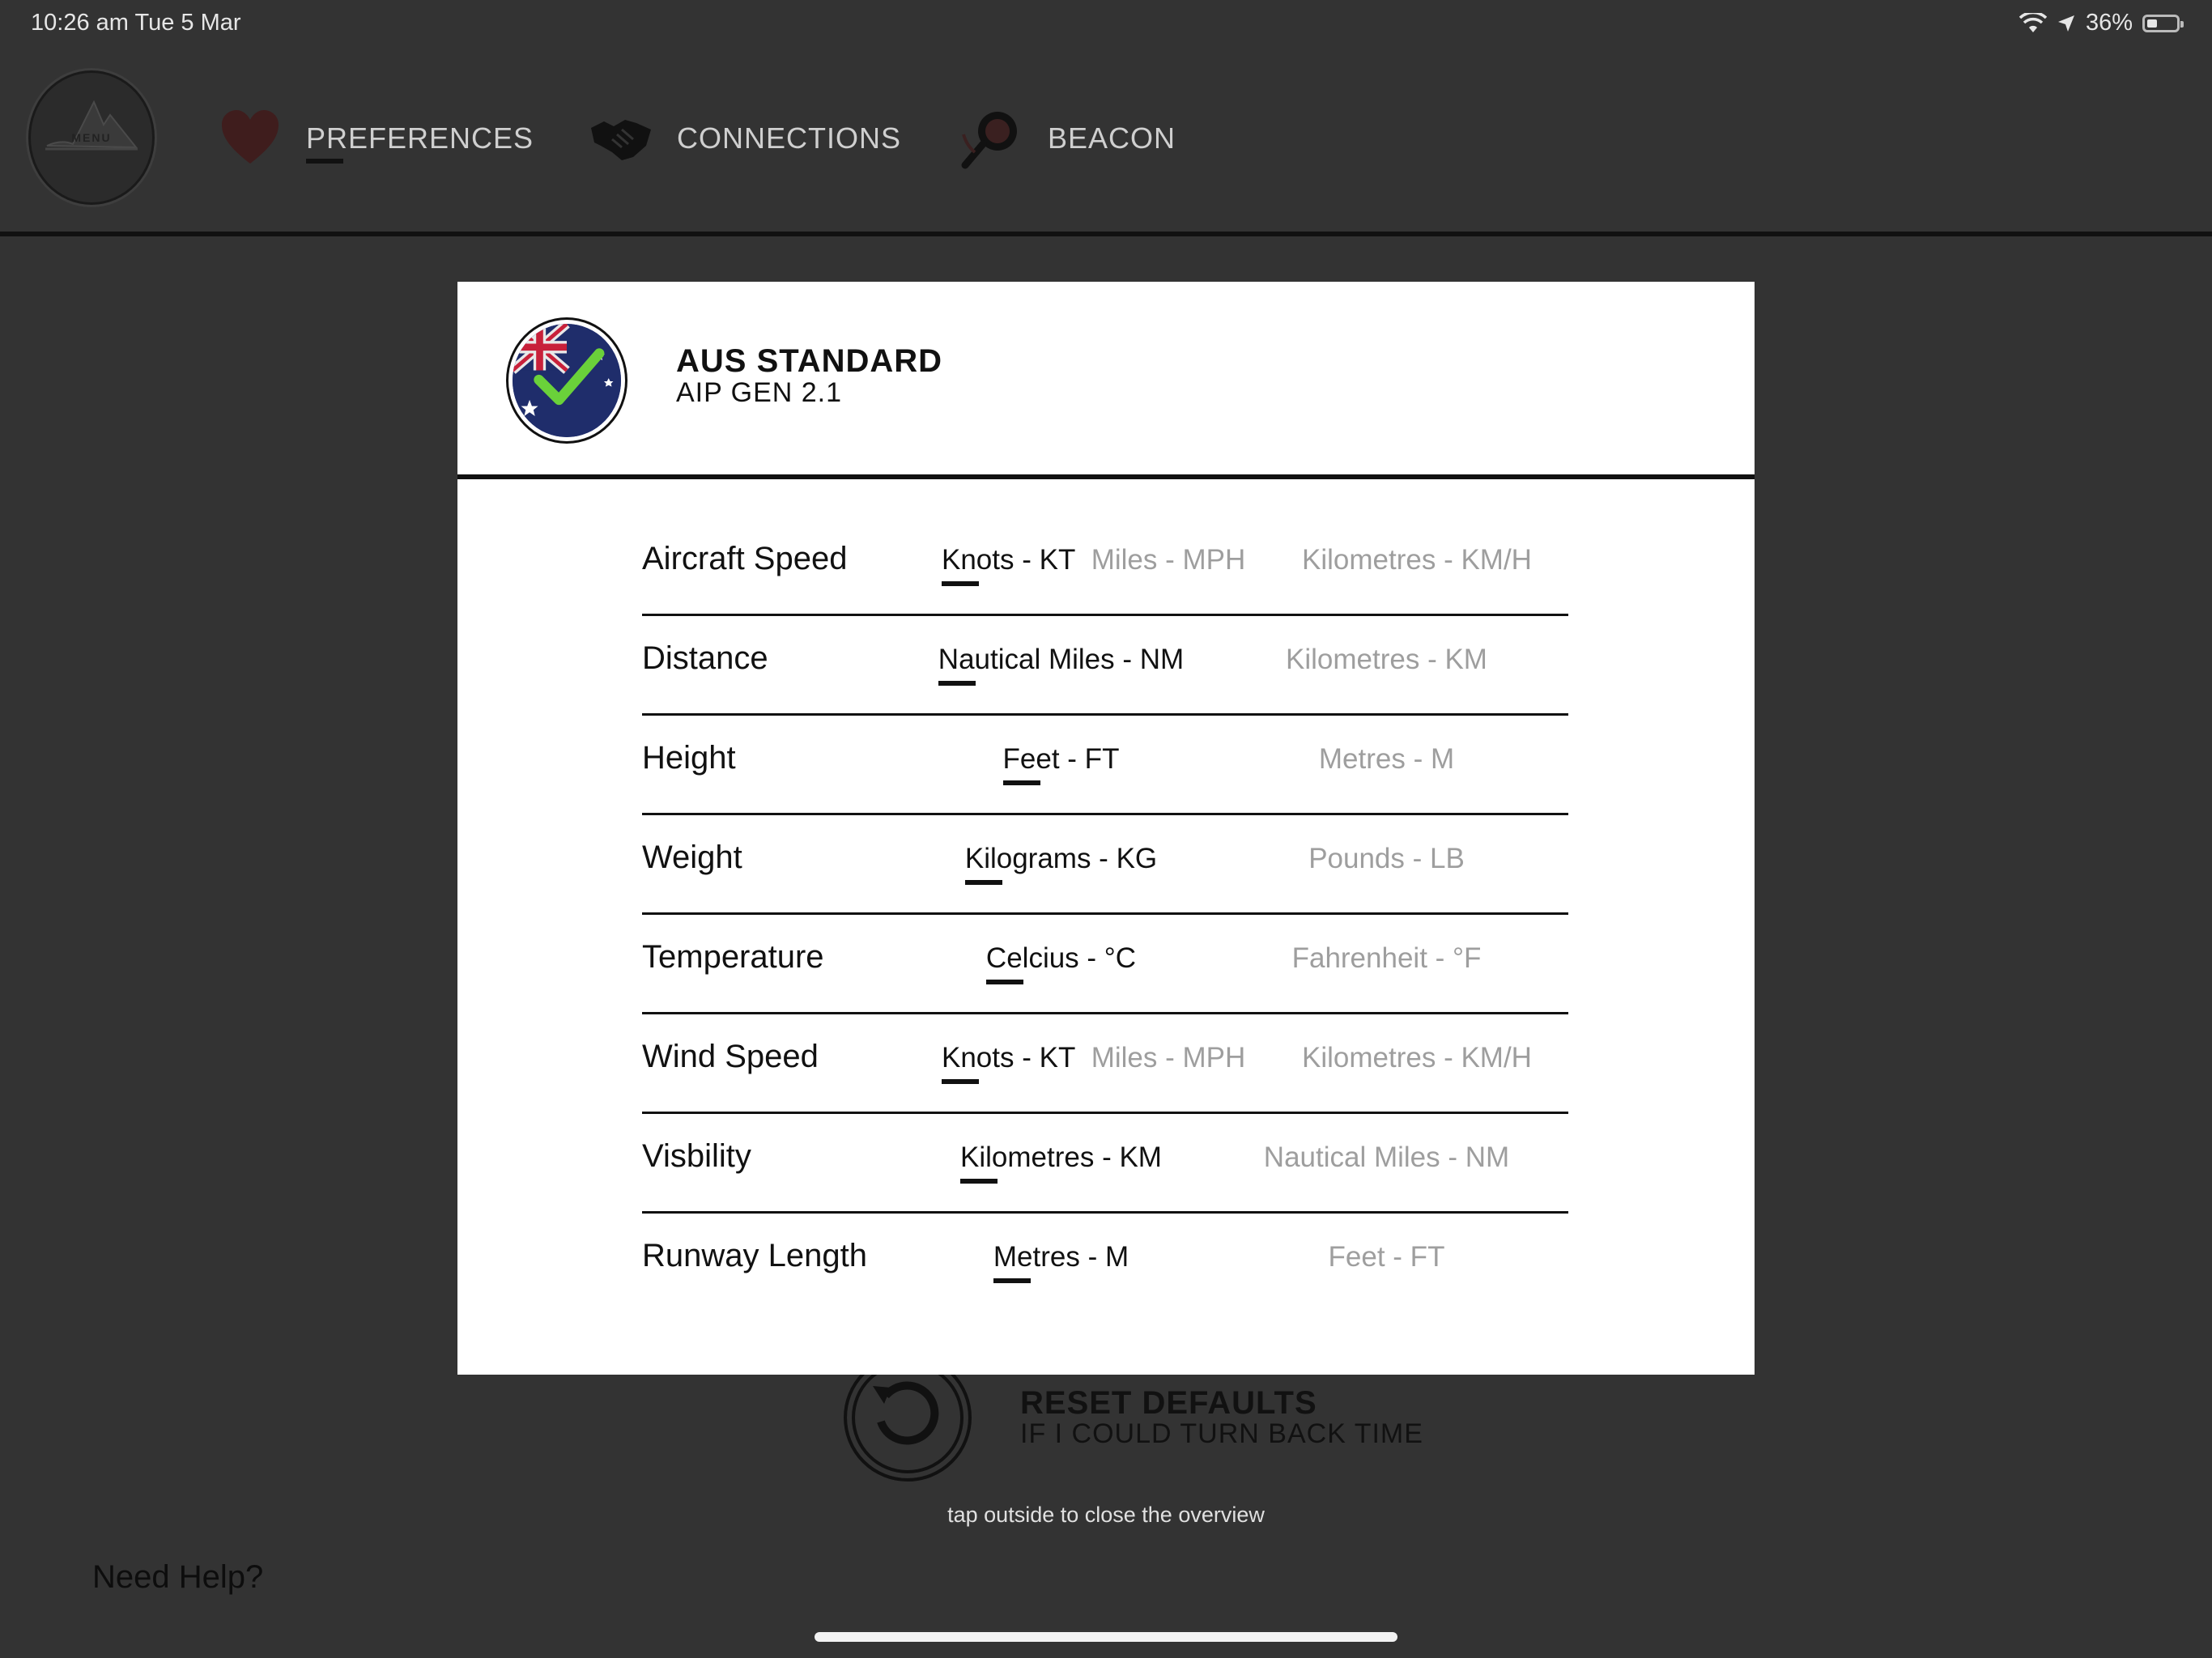 This screenshot has height=1658, width=2212. What do you see at coordinates (705, 658) in the screenshot?
I see `unit-row-label: Distance` at bounding box center [705, 658].